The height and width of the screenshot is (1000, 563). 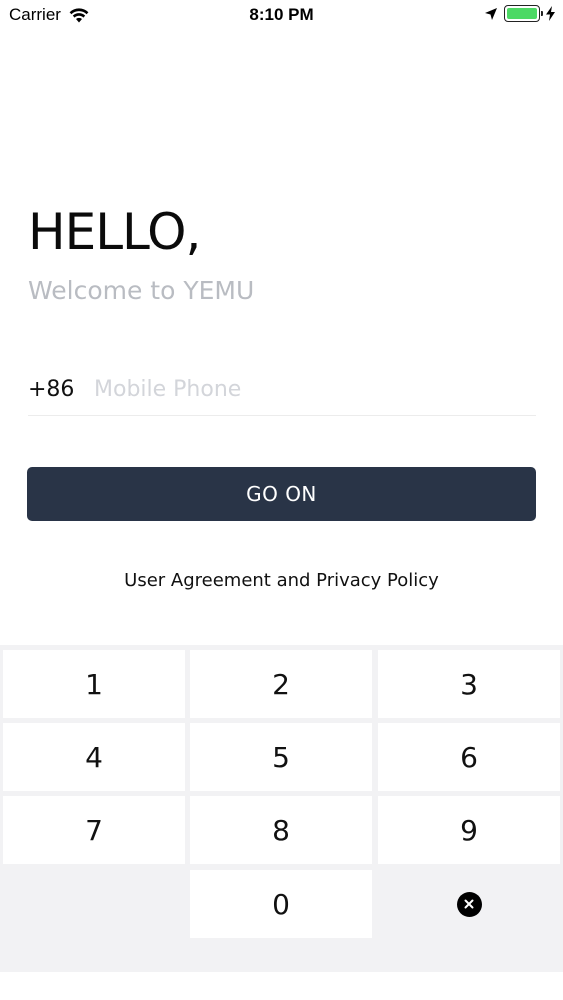 What do you see at coordinates (491, 13) in the screenshot?
I see `location-arrow-icon` at bounding box center [491, 13].